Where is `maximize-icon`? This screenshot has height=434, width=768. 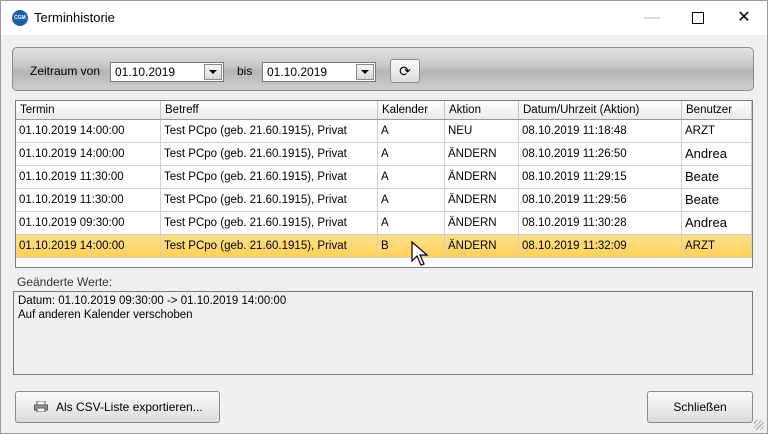 maximize-icon is located at coordinates (698, 17).